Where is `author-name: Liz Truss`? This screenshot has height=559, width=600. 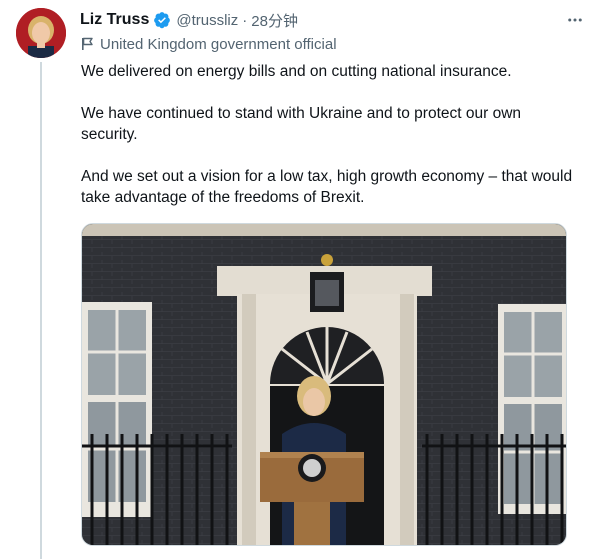
author-name: Liz Truss is located at coordinates (114, 20).